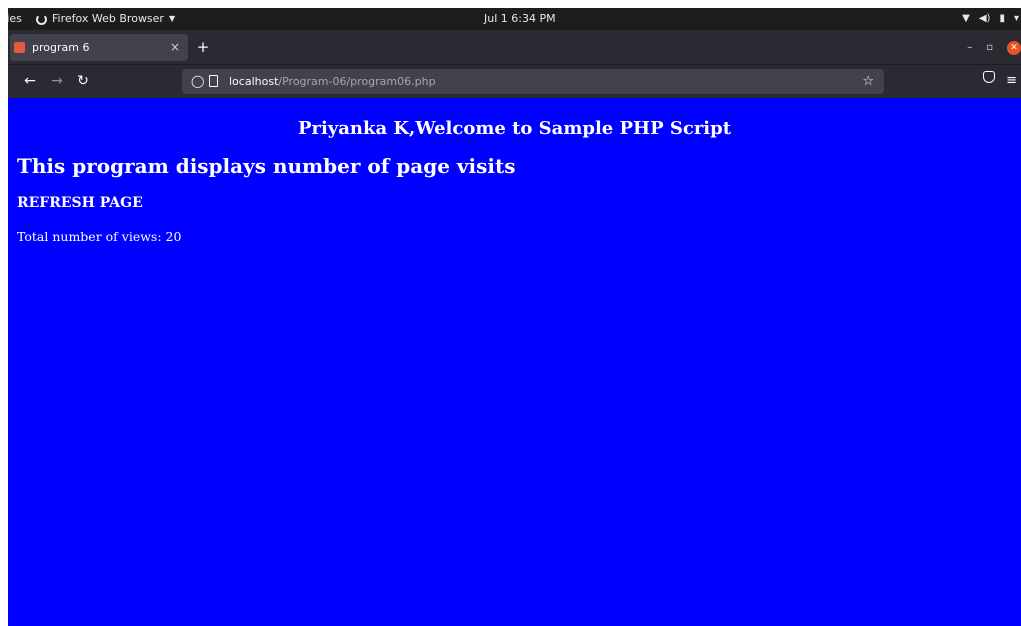 This screenshot has height=626, width=1021. What do you see at coordinates (1016, 18) in the screenshot?
I see `chevron-down-icon: ▾` at bounding box center [1016, 18].